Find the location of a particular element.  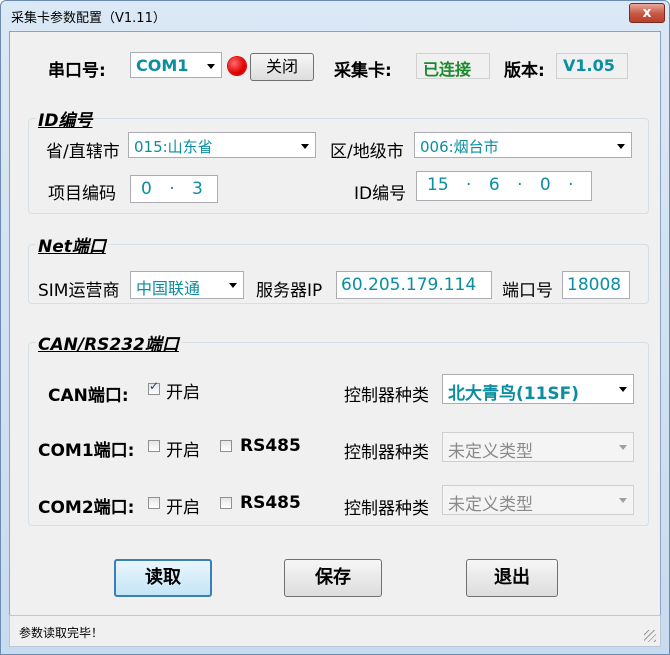

city-label: 区/地级市 is located at coordinates (367, 152).